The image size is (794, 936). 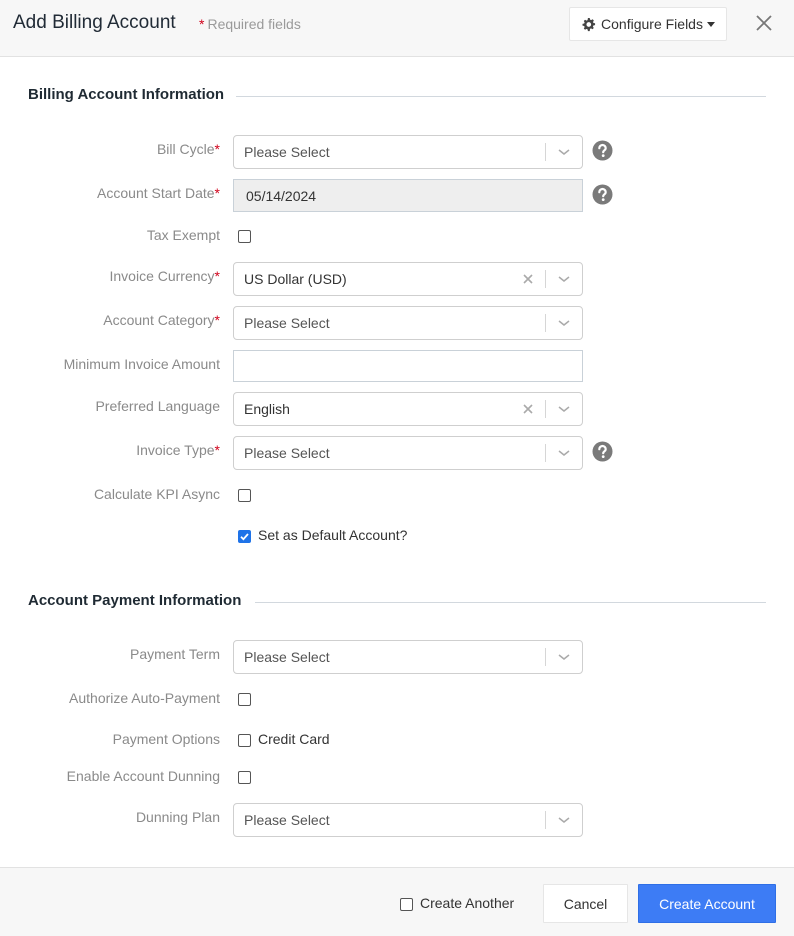 I want to click on credit-card-checkbox, so click(x=244, y=740).